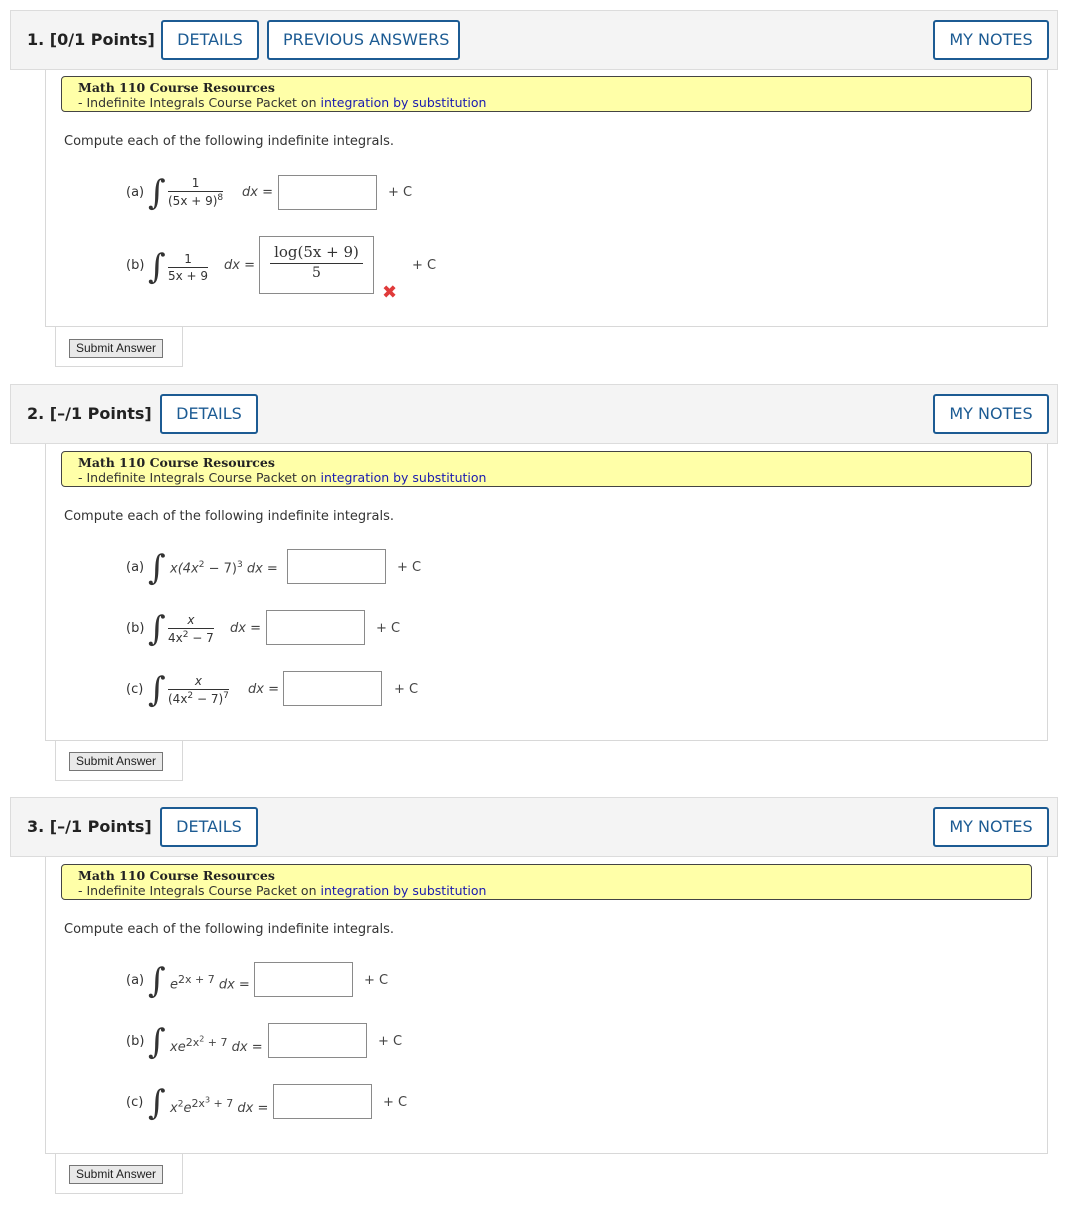  What do you see at coordinates (390, 292) in the screenshot?
I see `incorrect-icon: ✖` at bounding box center [390, 292].